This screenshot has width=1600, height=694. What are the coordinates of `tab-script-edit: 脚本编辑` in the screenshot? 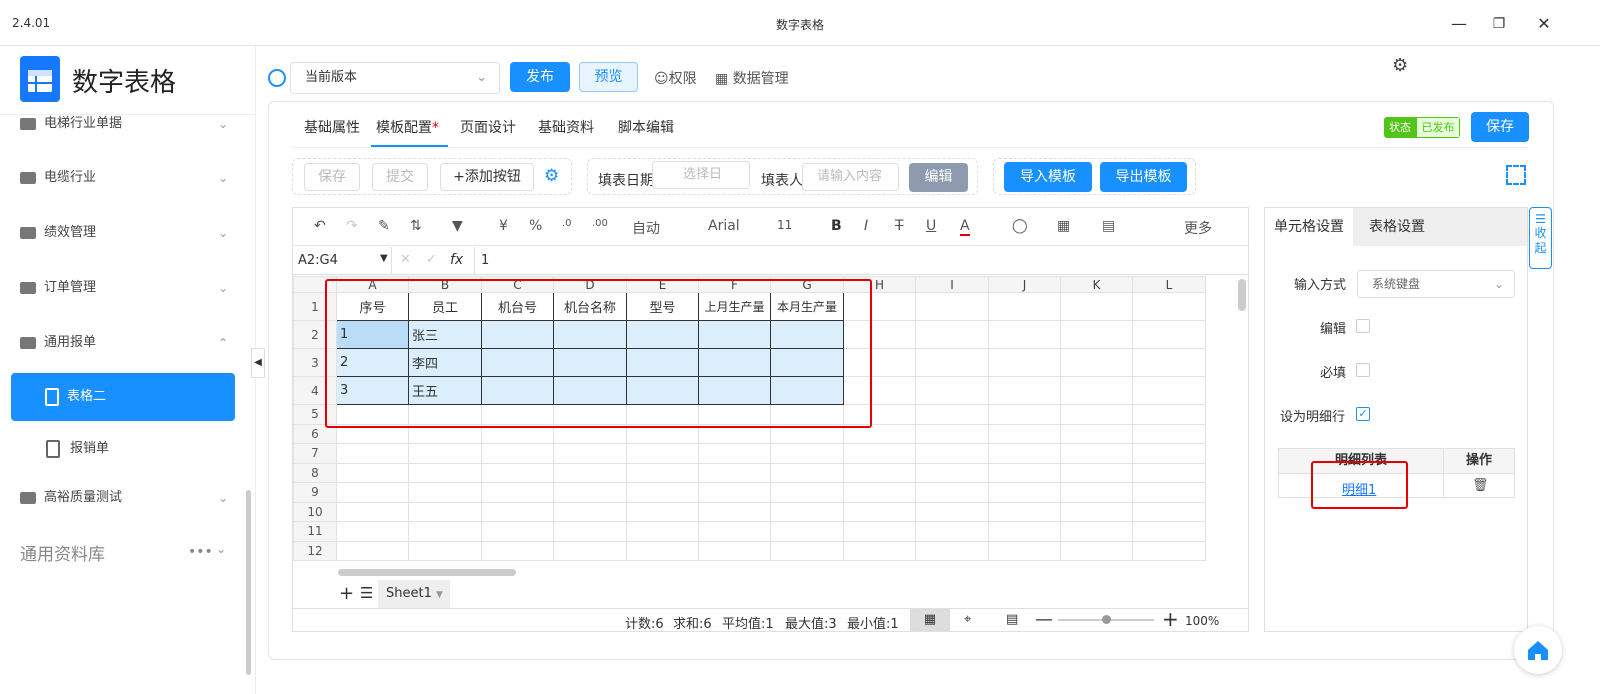 It's located at (646, 127).